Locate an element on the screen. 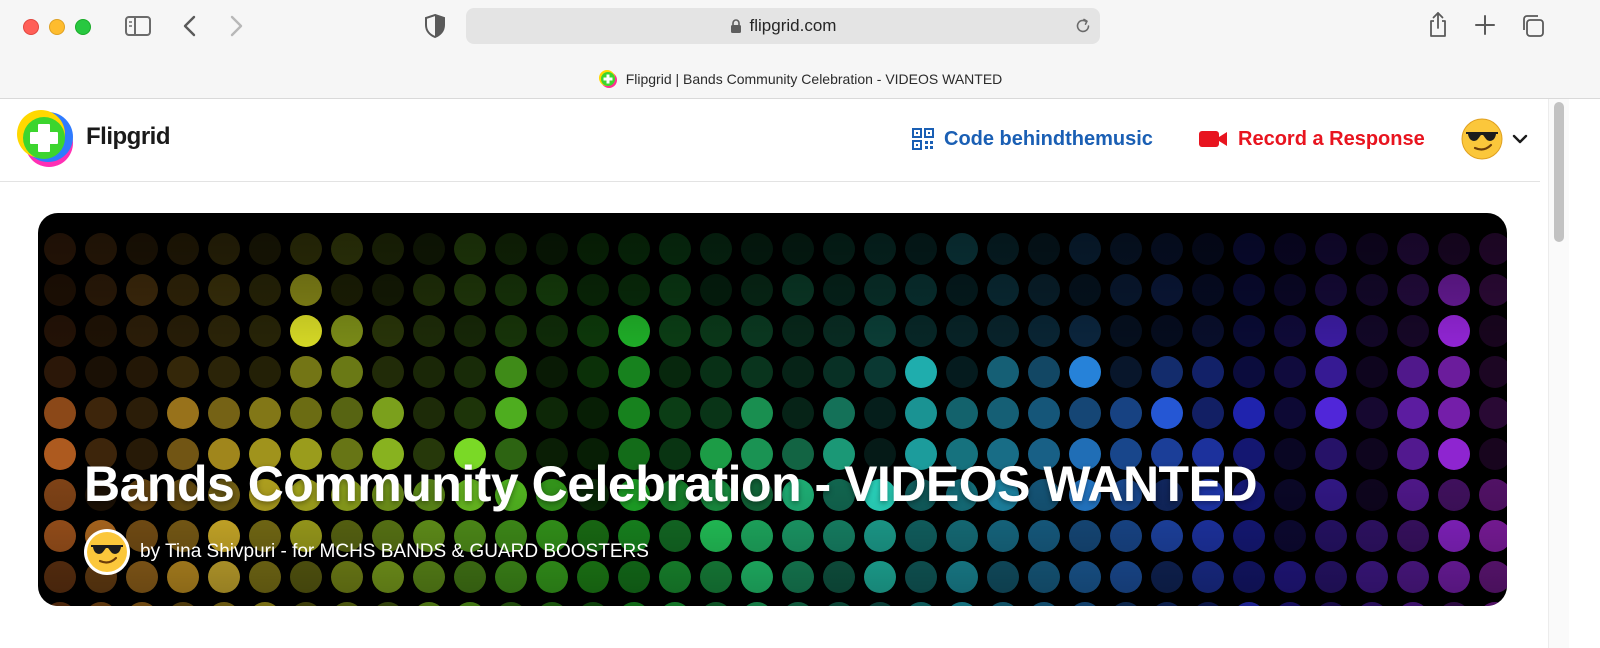 This screenshot has width=1600, height=648. sunglasses-emoji-avatar-icon is located at coordinates (1482, 139).